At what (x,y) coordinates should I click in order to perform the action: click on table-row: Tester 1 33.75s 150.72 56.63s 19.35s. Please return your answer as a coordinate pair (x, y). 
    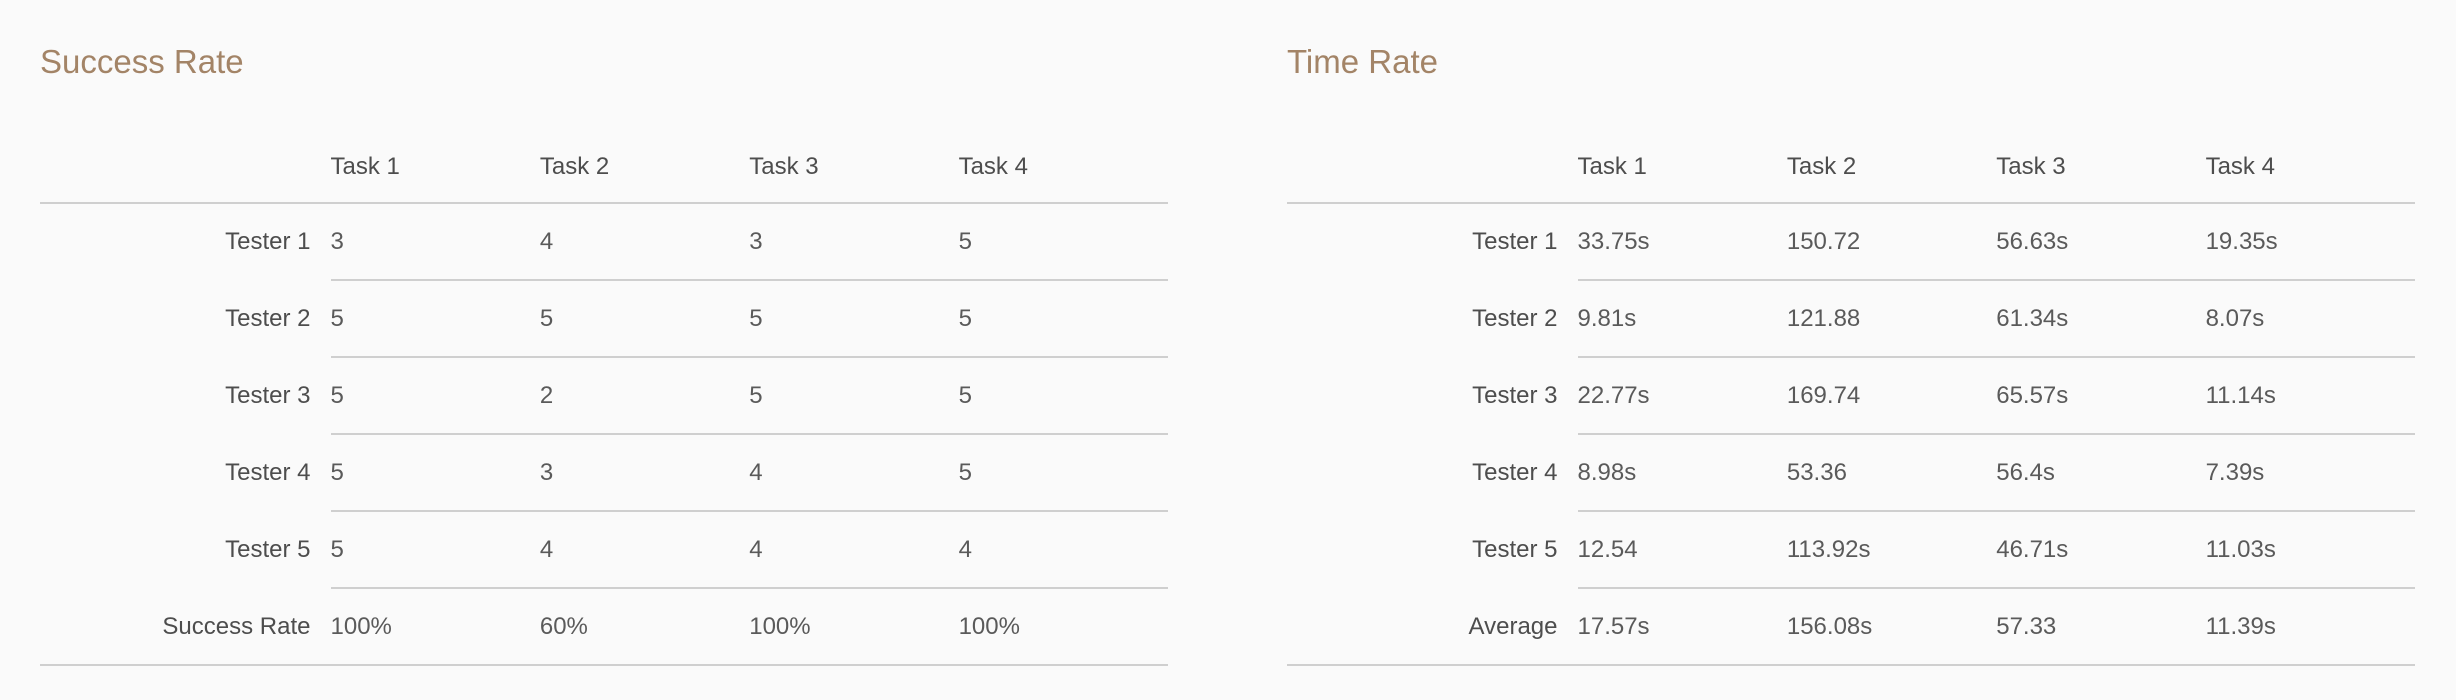
    Looking at the image, I should click on (1851, 242).